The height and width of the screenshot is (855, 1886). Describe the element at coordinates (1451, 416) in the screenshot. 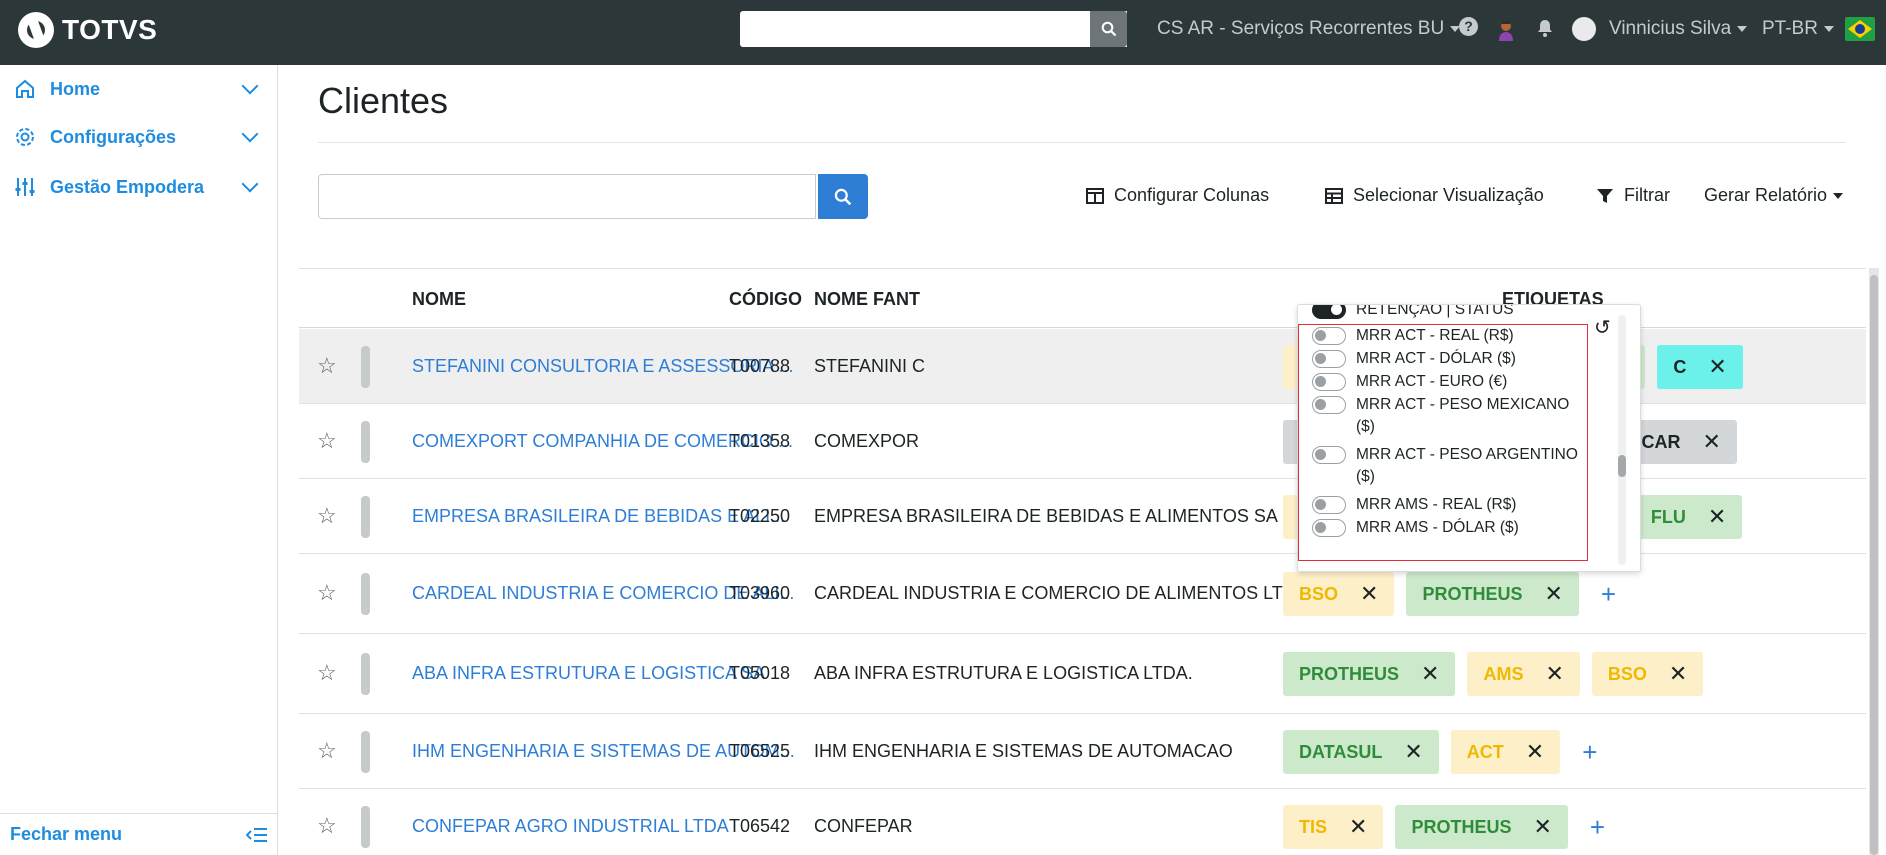

I see `column-toggle-option: MRR ACT - PESO MEXICANO ($)` at that location.